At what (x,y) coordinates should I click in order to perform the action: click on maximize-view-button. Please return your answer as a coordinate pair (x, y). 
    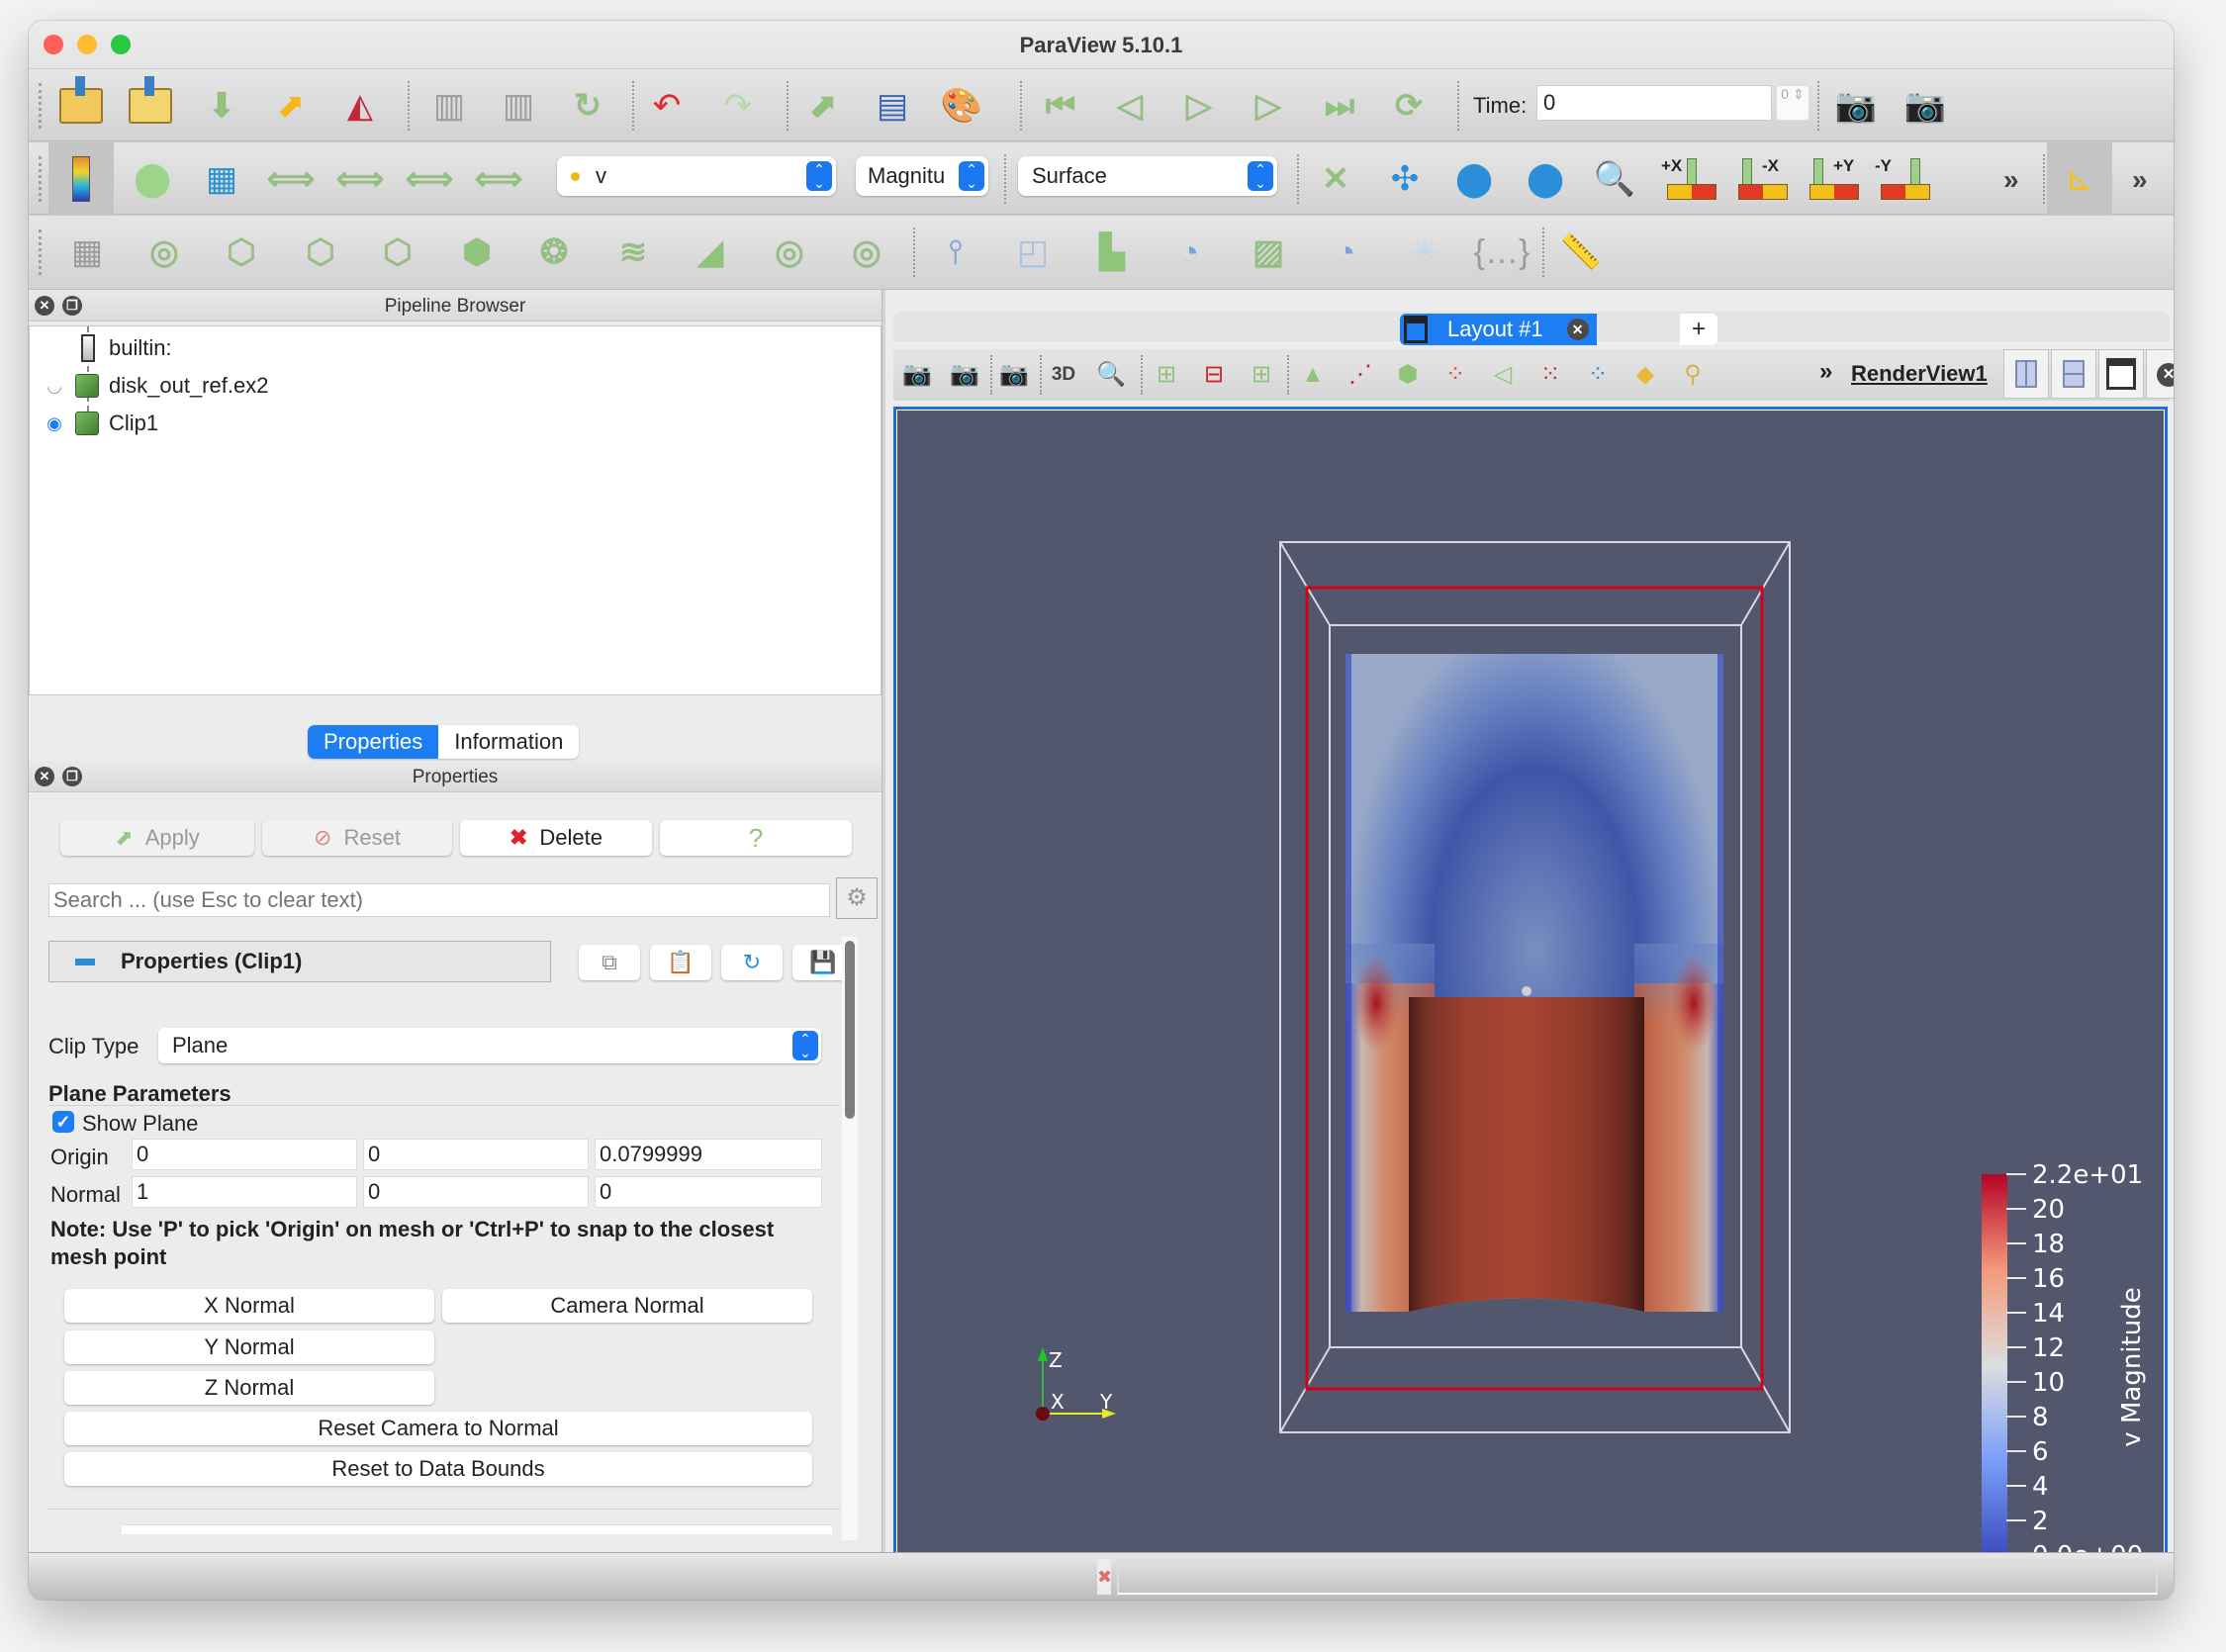
    Looking at the image, I should click on (2121, 374).